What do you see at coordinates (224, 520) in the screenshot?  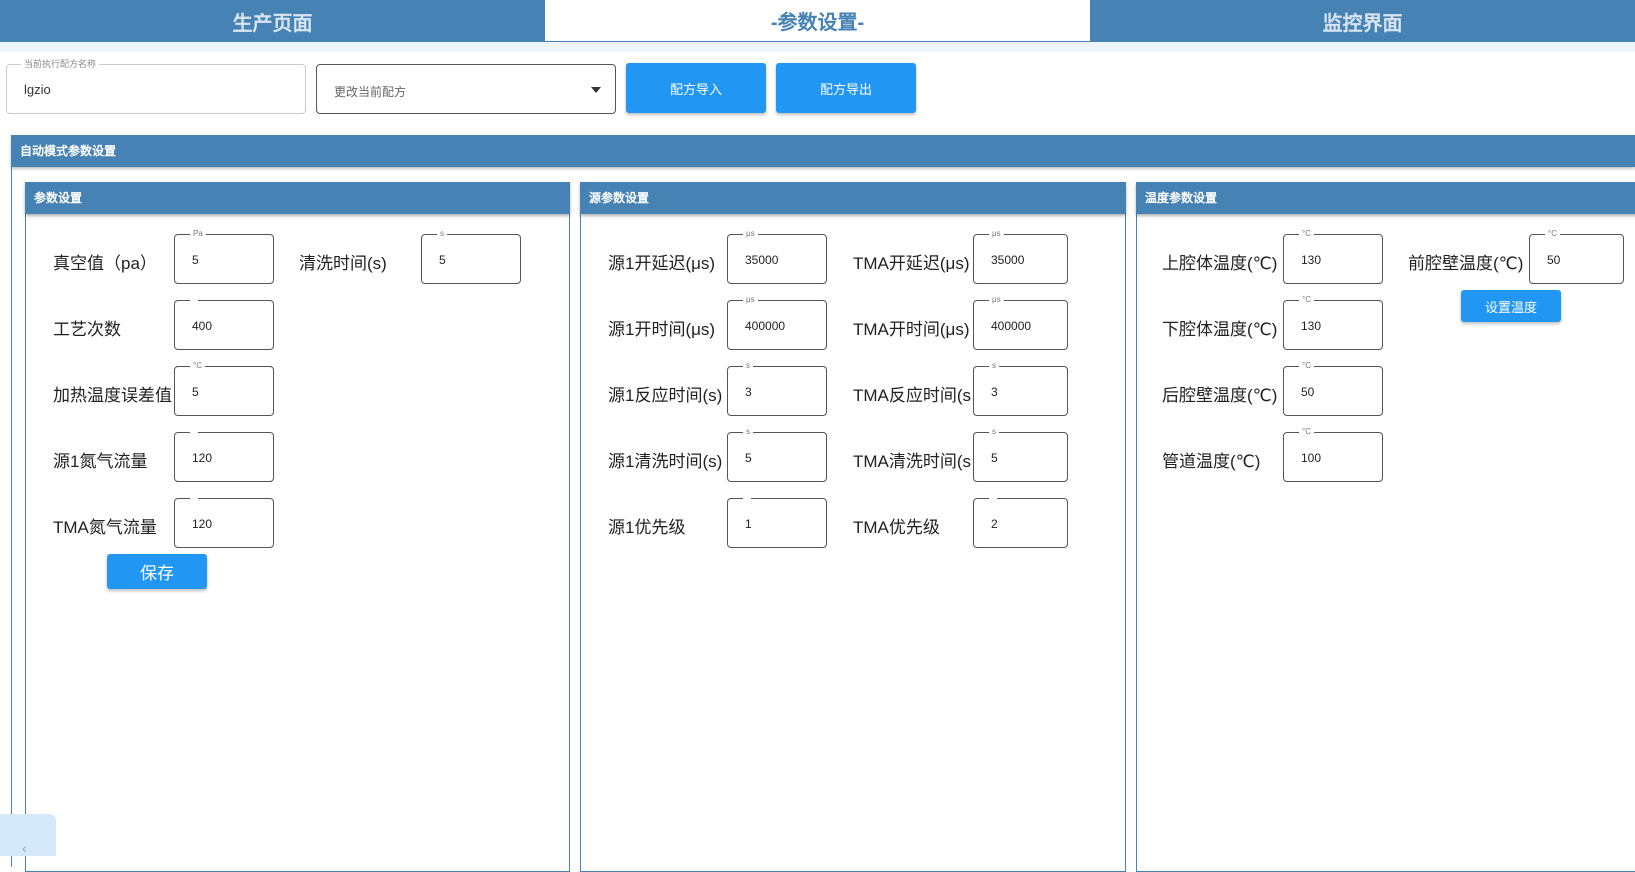 I see `tma-n2-flow-input: 120` at bounding box center [224, 520].